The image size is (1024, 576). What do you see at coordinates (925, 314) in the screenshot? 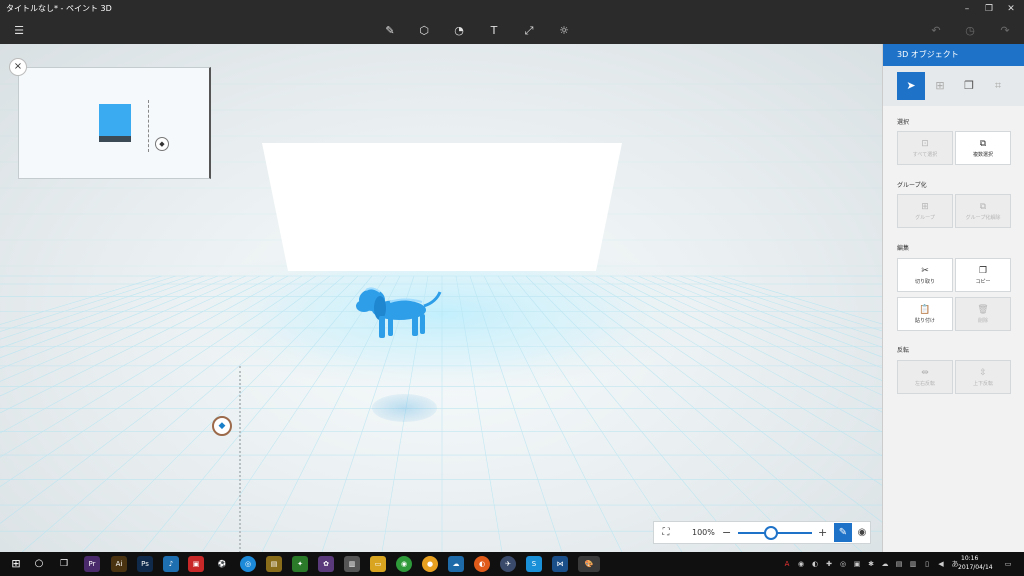
I see `paste-button: 📋 貼り付け` at bounding box center [925, 314].